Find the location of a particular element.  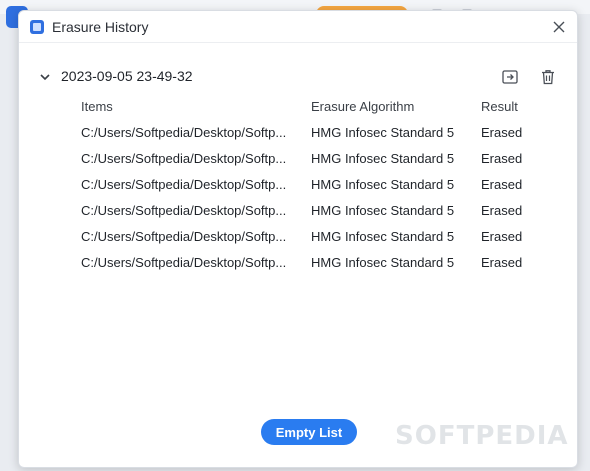

dialog-titlebar: Erasure History is located at coordinates (298, 27).